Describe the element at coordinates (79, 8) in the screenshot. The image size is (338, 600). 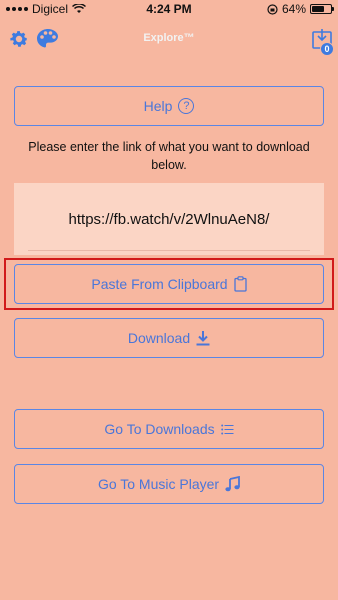
I see `wifi-icon` at that location.